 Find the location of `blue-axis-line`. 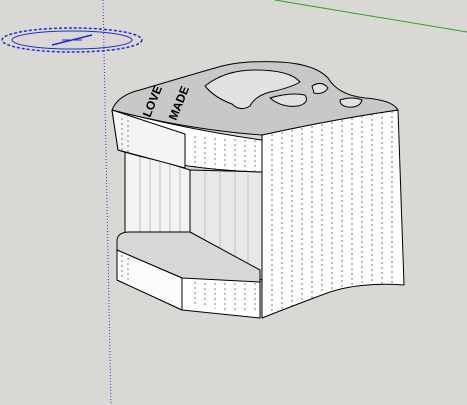

blue-axis-line is located at coordinates (107, 202).